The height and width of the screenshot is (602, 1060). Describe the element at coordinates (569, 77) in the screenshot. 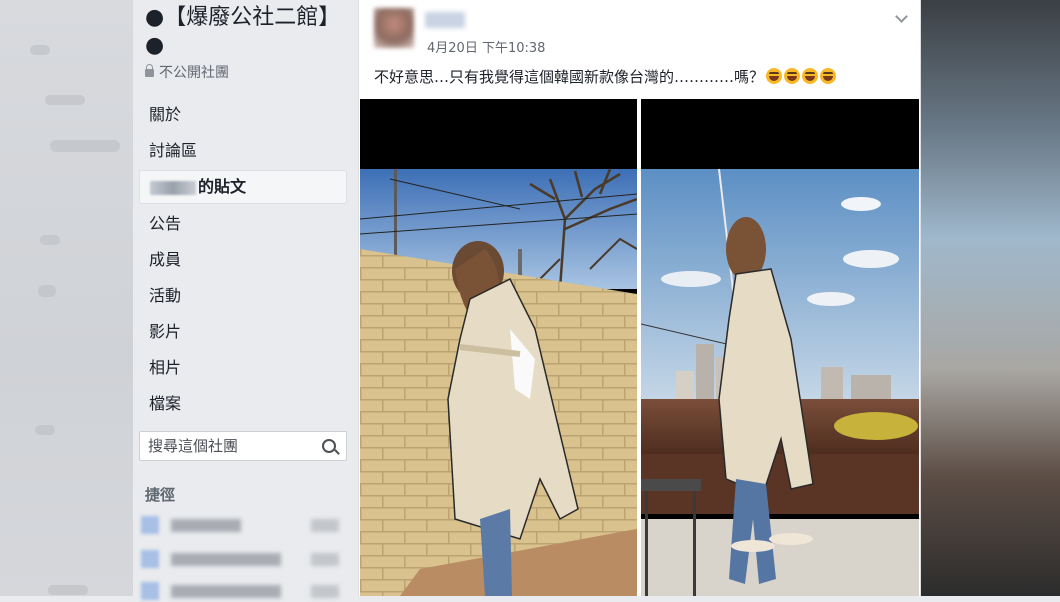

I see `post-message-text: 不好意思…只有我覺得這個韓國新款像台灣的…………嗎？` at that location.